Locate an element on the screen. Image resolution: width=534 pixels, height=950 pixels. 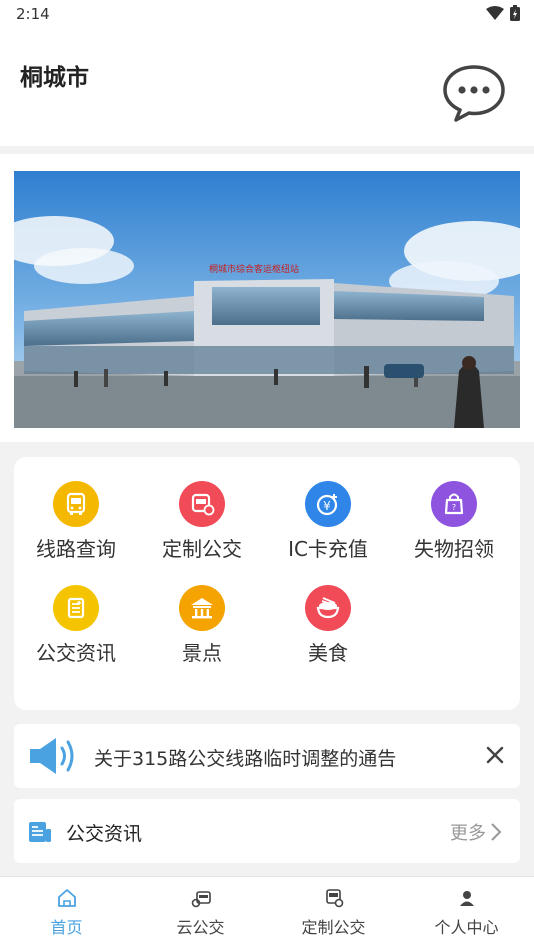
chevron-right-icon is located at coordinates (496, 832).